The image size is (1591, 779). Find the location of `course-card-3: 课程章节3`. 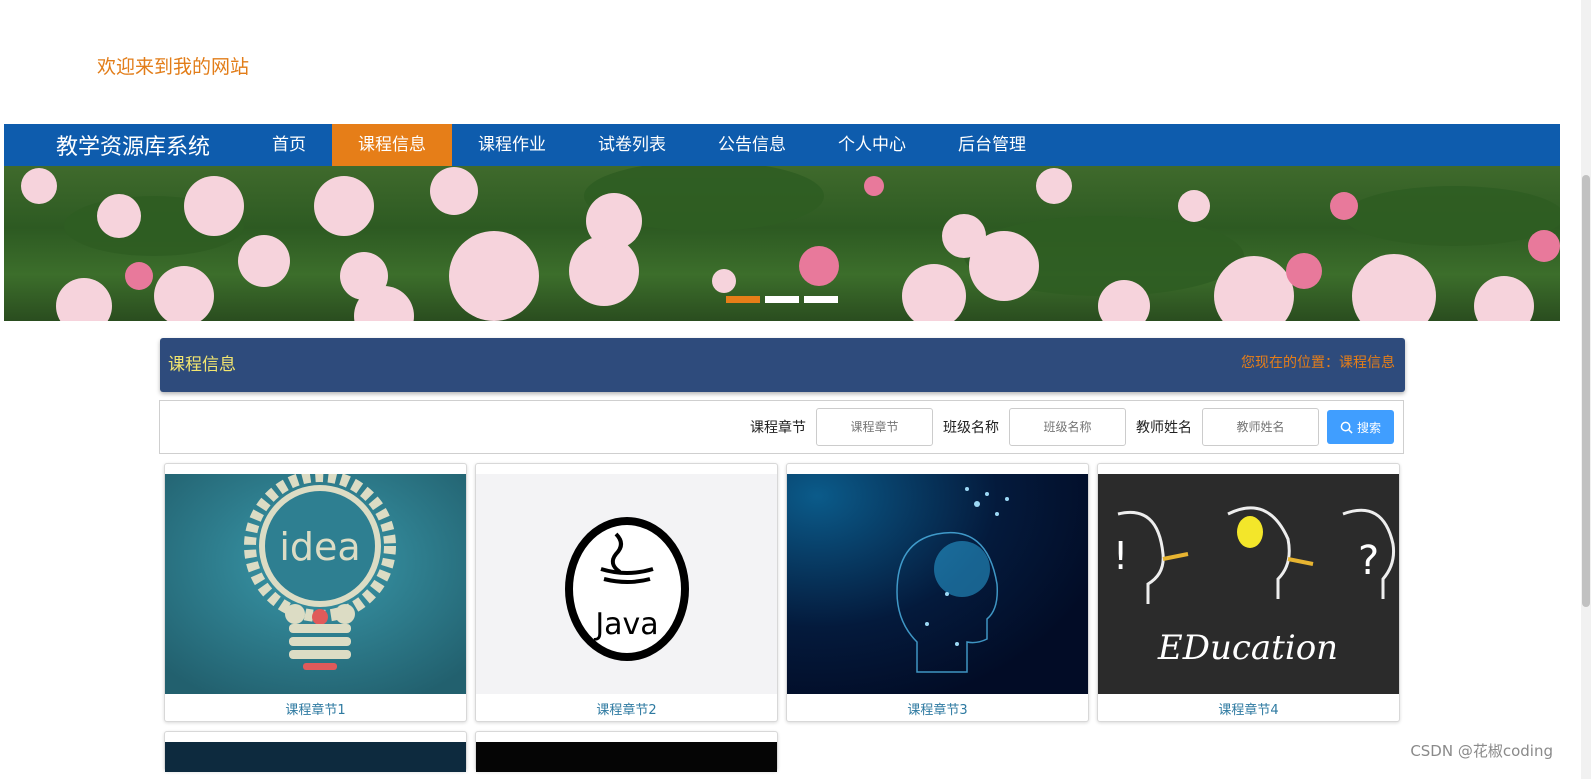

course-card-3: 课程章节3 is located at coordinates (937, 592).